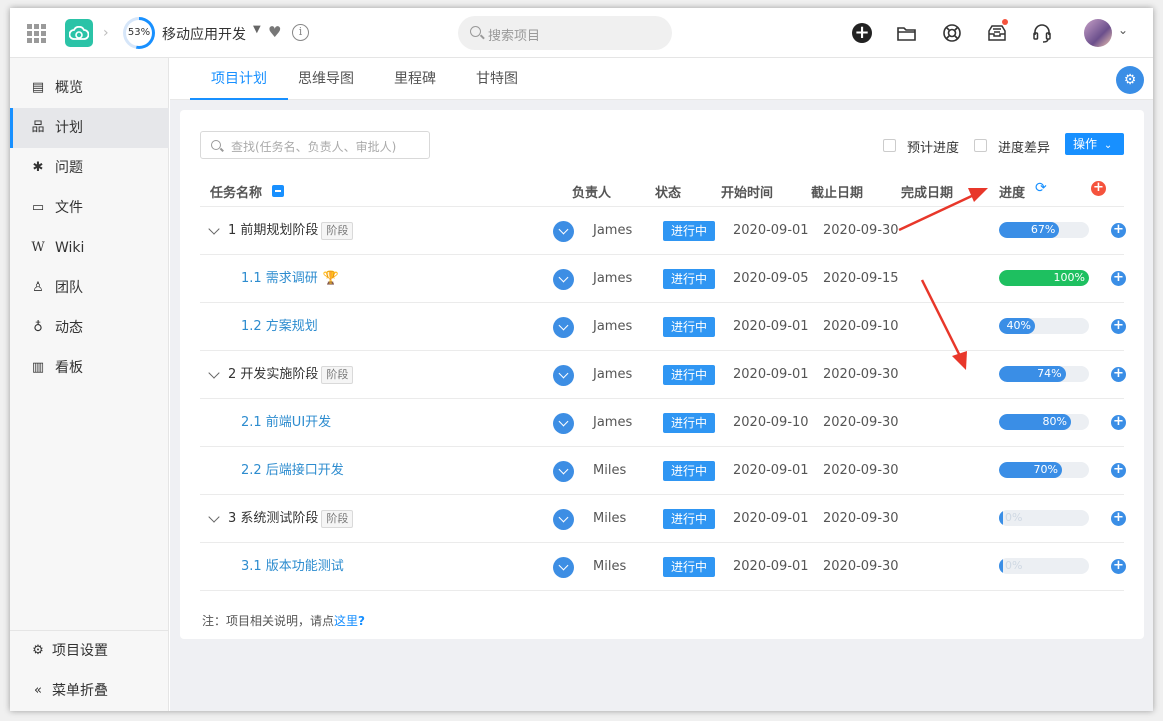  I want to click on progress-bar: 74%, so click(1044, 374).